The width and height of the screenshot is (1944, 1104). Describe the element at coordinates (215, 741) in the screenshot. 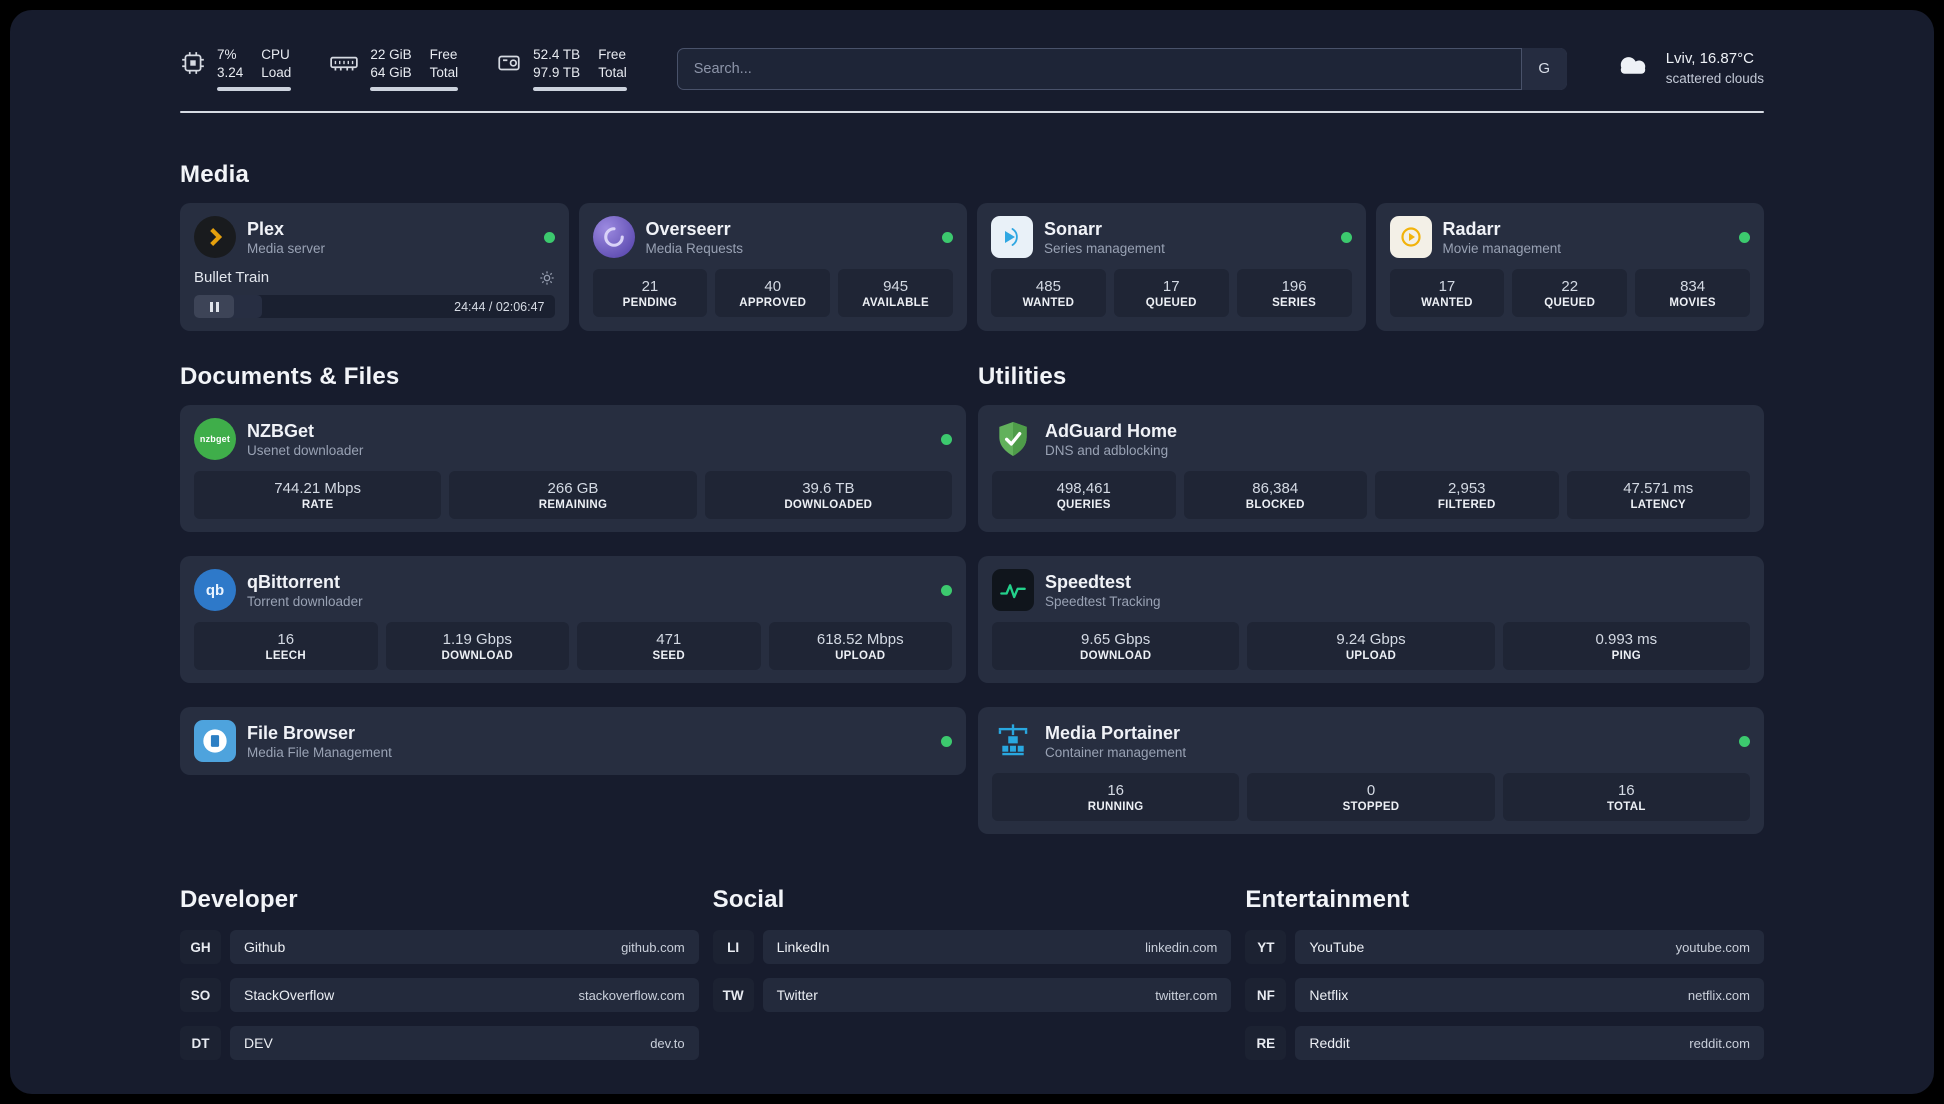

I see `filebrowser-icon` at that location.